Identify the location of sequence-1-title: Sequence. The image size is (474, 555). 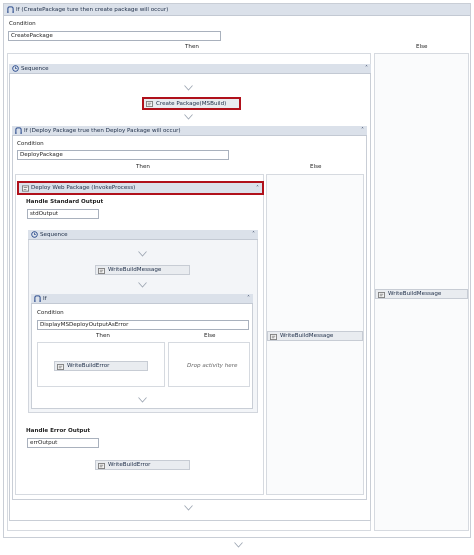
(35, 68).